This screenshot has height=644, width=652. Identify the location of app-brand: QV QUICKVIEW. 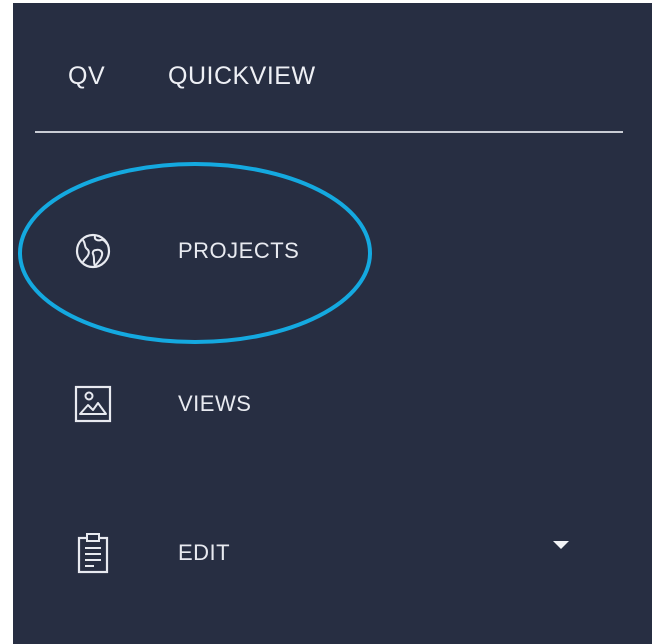
(192, 76).